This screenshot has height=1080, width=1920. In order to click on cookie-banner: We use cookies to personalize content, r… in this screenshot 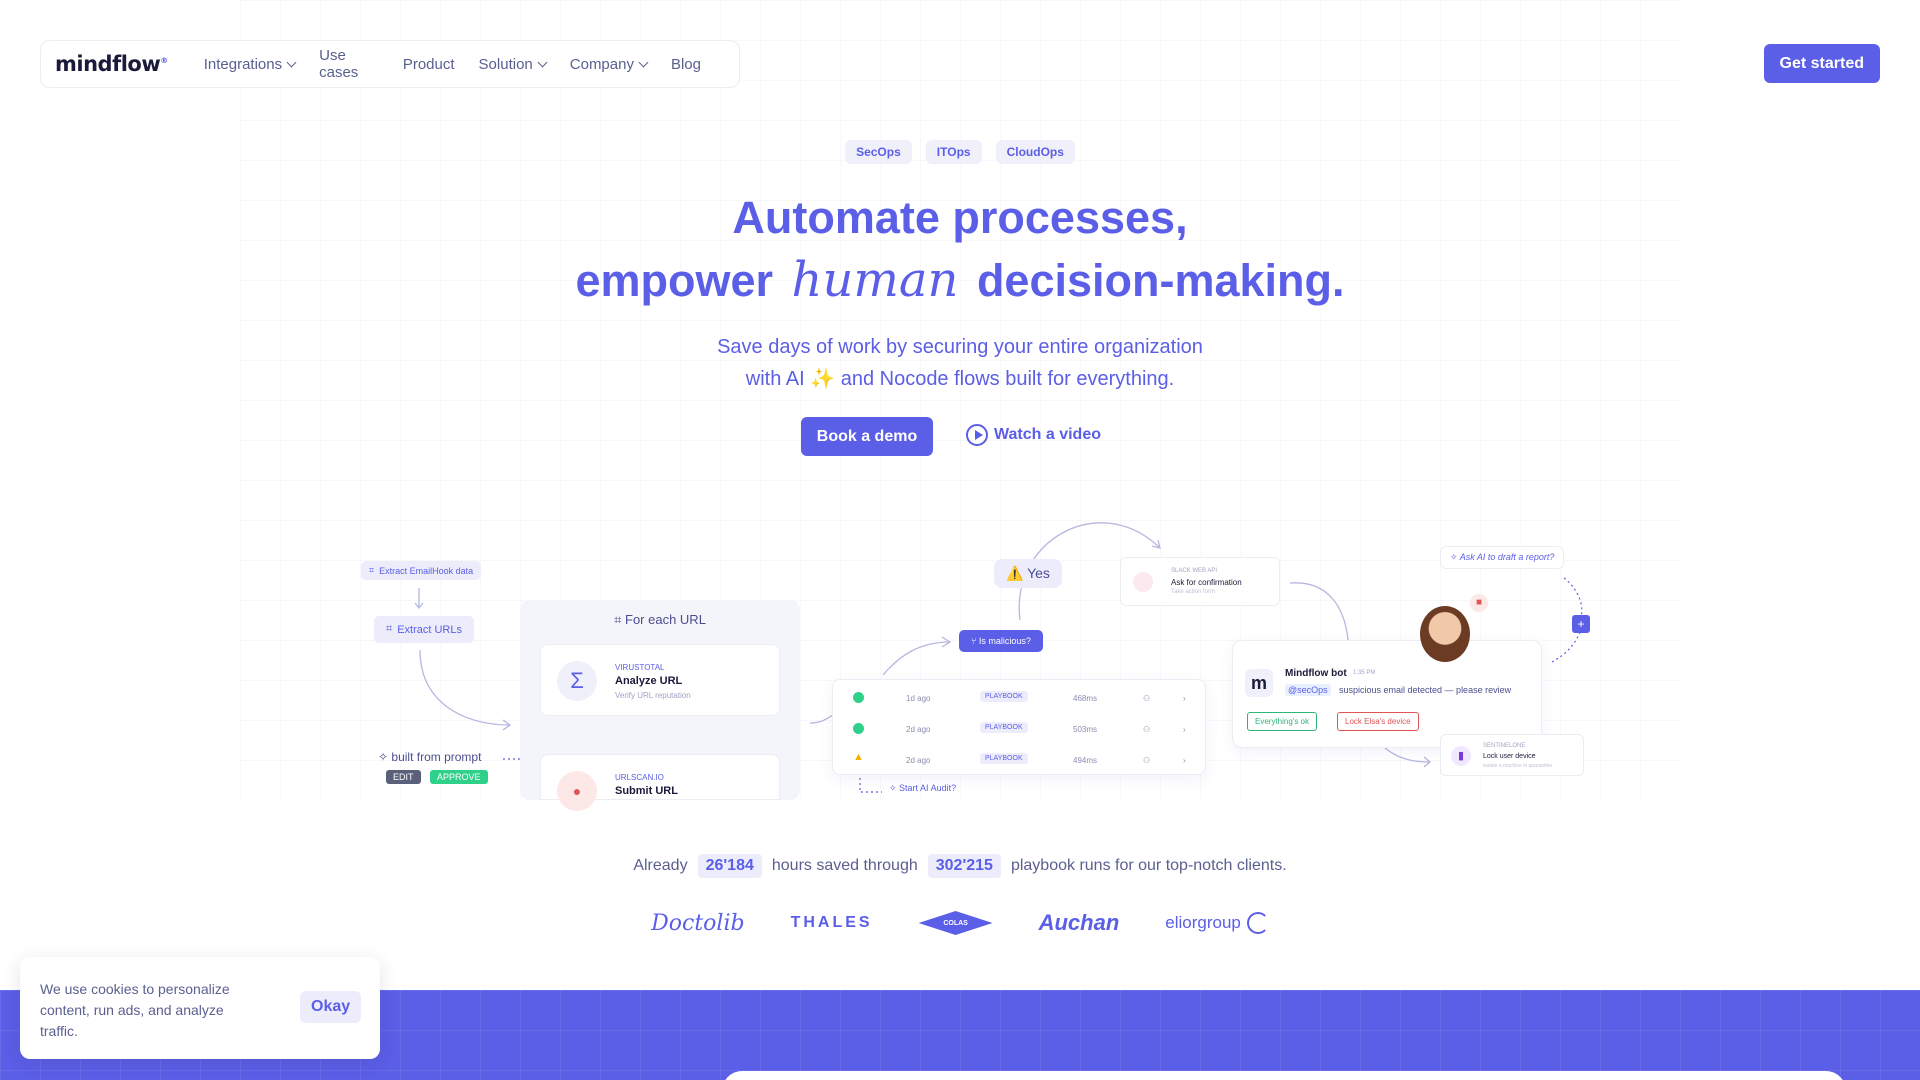, I will do `click(200, 1008)`.